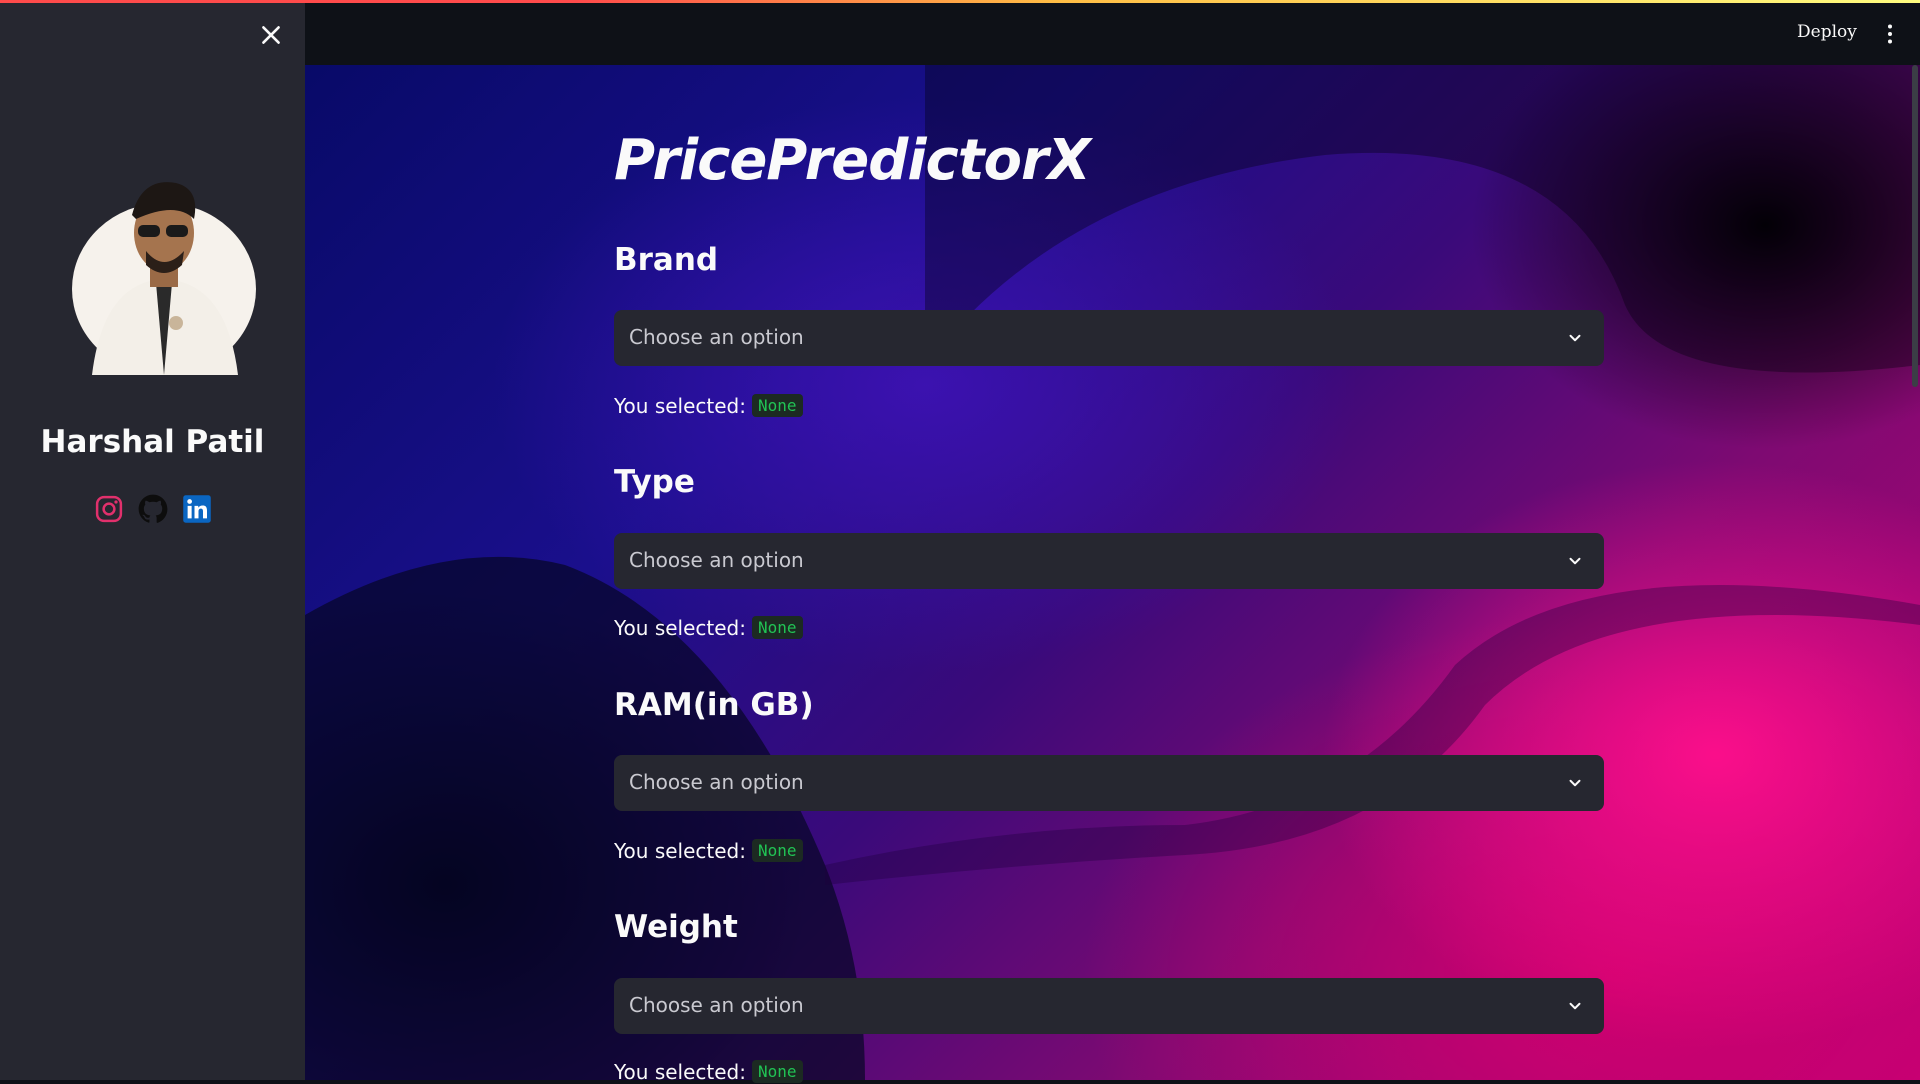 Image resolution: width=1920 pixels, height=1084 pixels. Describe the element at coordinates (716, 1005) in the screenshot. I see `weight-select-placeholder: Choose an option` at that location.